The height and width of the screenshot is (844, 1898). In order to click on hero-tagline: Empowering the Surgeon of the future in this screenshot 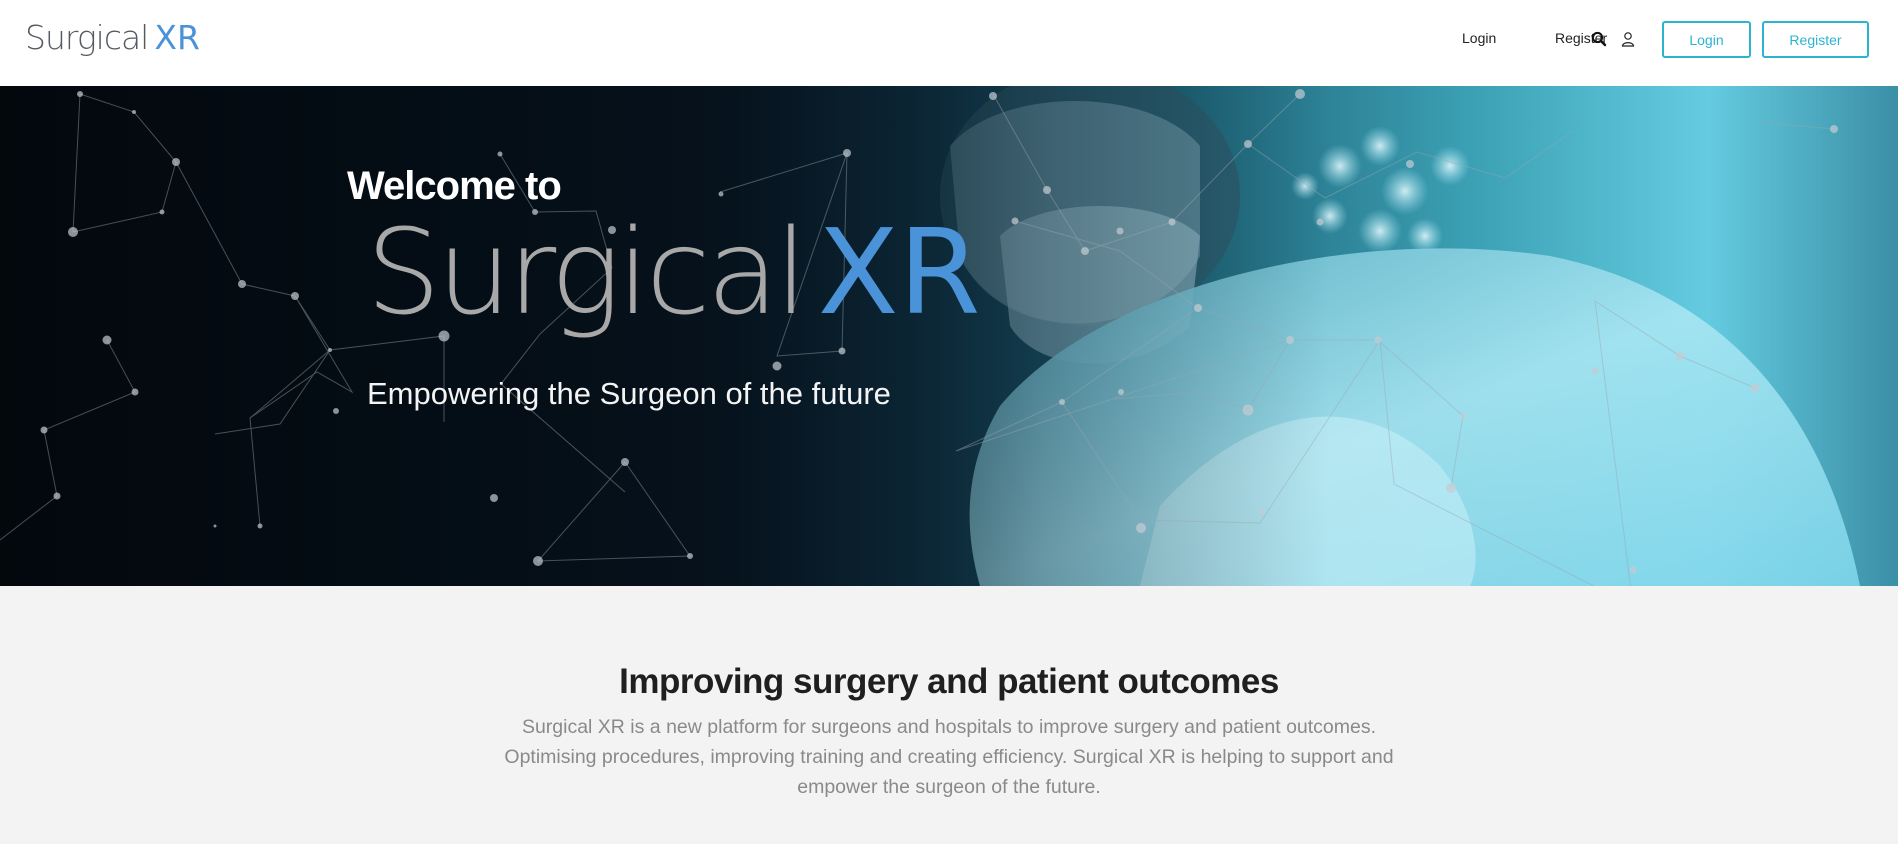, I will do `click(629, 393)`.